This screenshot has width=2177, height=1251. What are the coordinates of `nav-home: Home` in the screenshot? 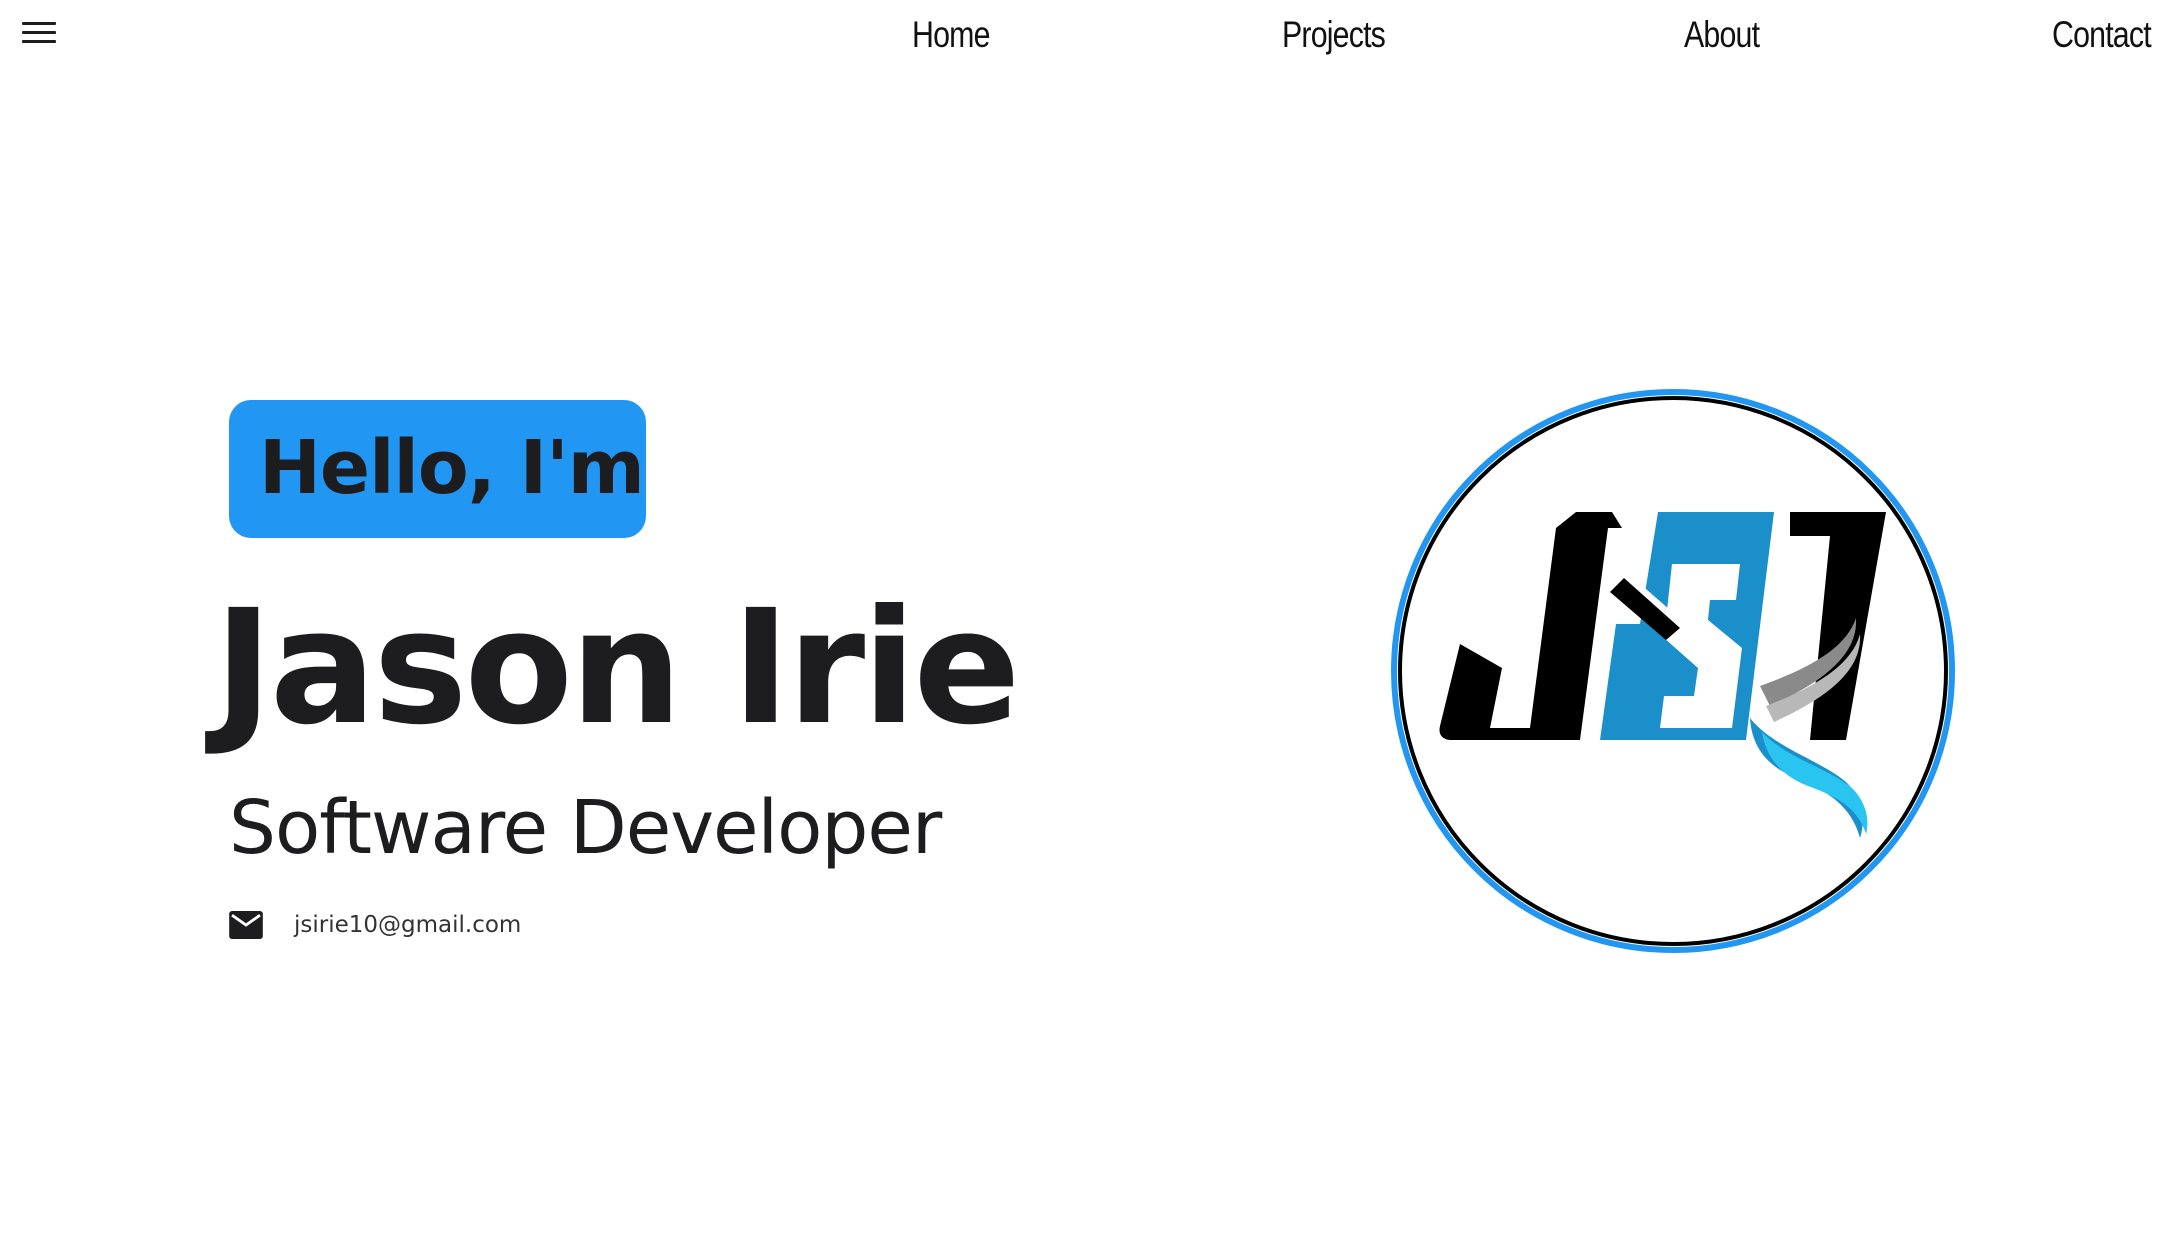 It's located at (951, 35).